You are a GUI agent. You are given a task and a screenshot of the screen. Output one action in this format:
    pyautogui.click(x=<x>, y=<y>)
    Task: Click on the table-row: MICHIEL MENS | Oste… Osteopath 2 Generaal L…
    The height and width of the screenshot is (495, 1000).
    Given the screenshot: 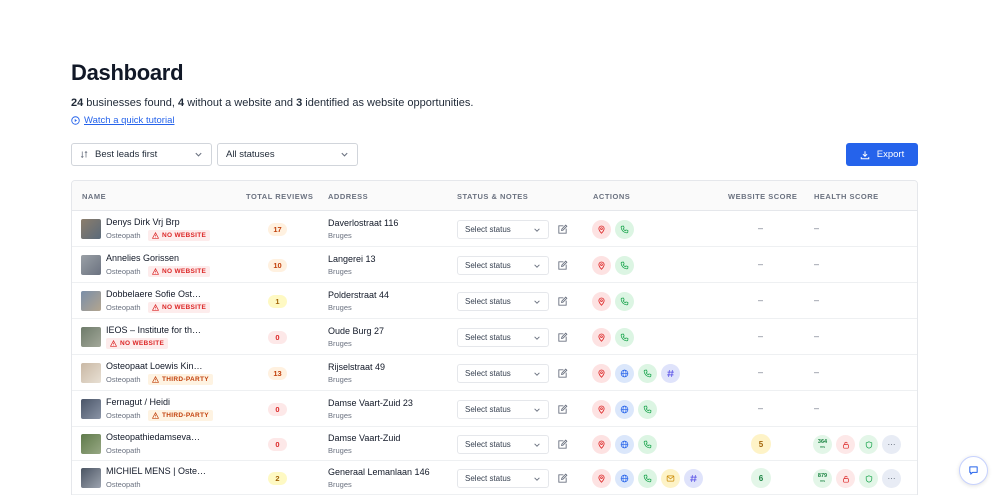 What is the action you would take?
    pyautogui.click(x=494, y=478)
    